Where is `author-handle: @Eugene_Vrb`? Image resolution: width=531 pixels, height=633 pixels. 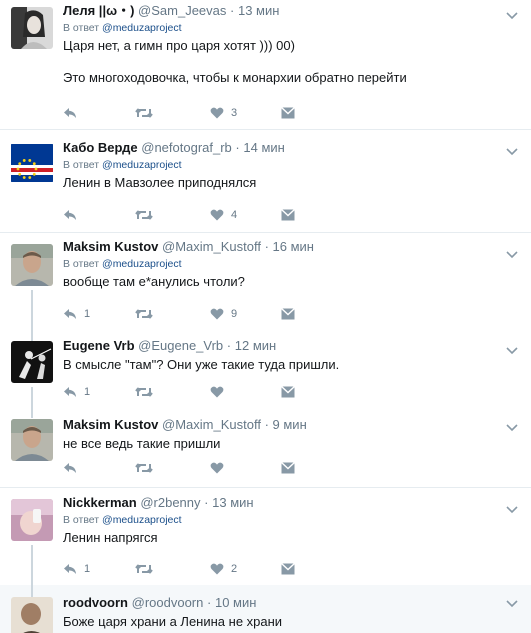 author-handle: @Eugene_Vrb is located at coordinates (180, 345).